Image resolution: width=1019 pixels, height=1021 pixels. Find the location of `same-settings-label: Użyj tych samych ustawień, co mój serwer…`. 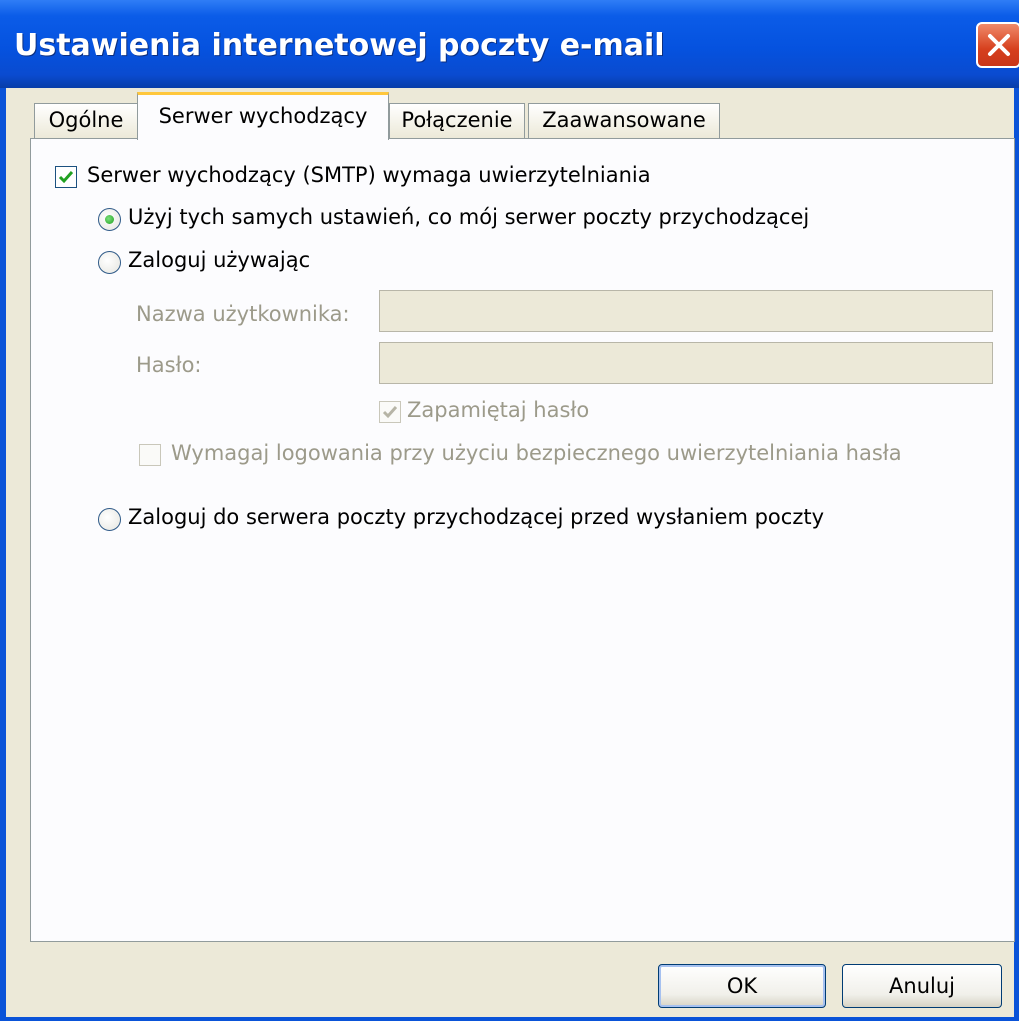

same-settings-label: Użyj tych samych ustawień, co mój serwer… is located at coordinates (469, 217).